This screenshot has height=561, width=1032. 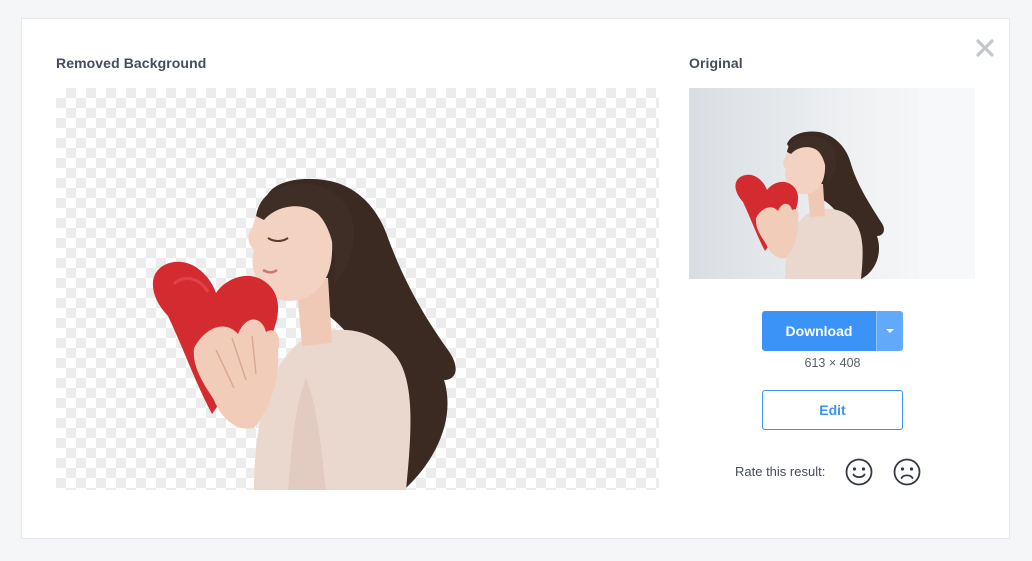 I want to click on original-title: Original, so click(x=716, y=63).